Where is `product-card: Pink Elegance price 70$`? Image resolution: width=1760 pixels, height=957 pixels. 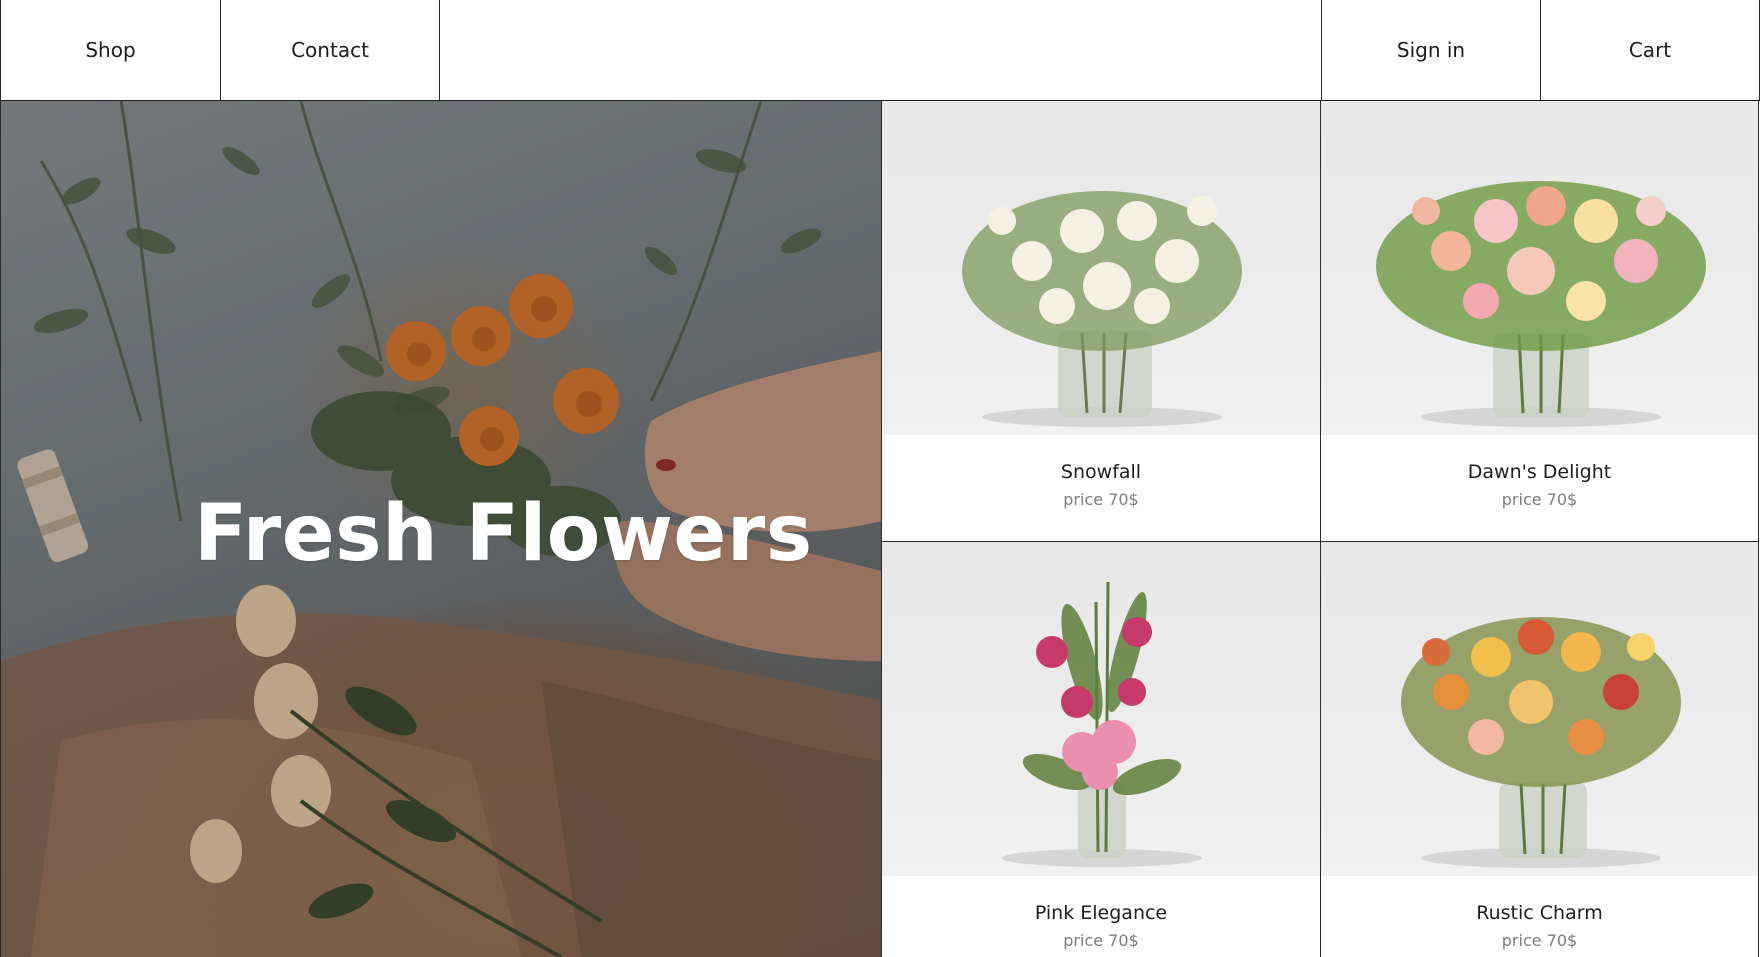 product-card: Pink Elegance price 70$ is located at coordinates (1100, 749).